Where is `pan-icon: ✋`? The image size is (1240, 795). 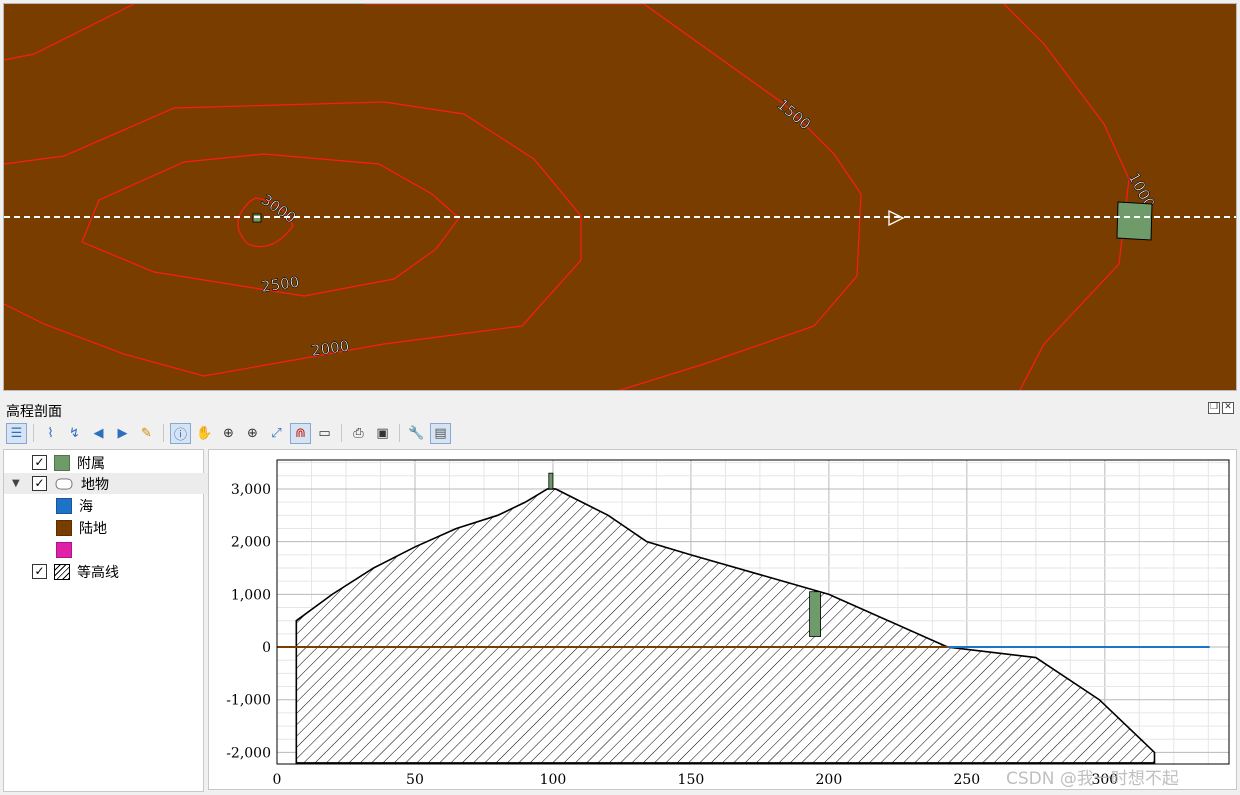
pan-icon: ✋ is located at coordinates (204, 433).